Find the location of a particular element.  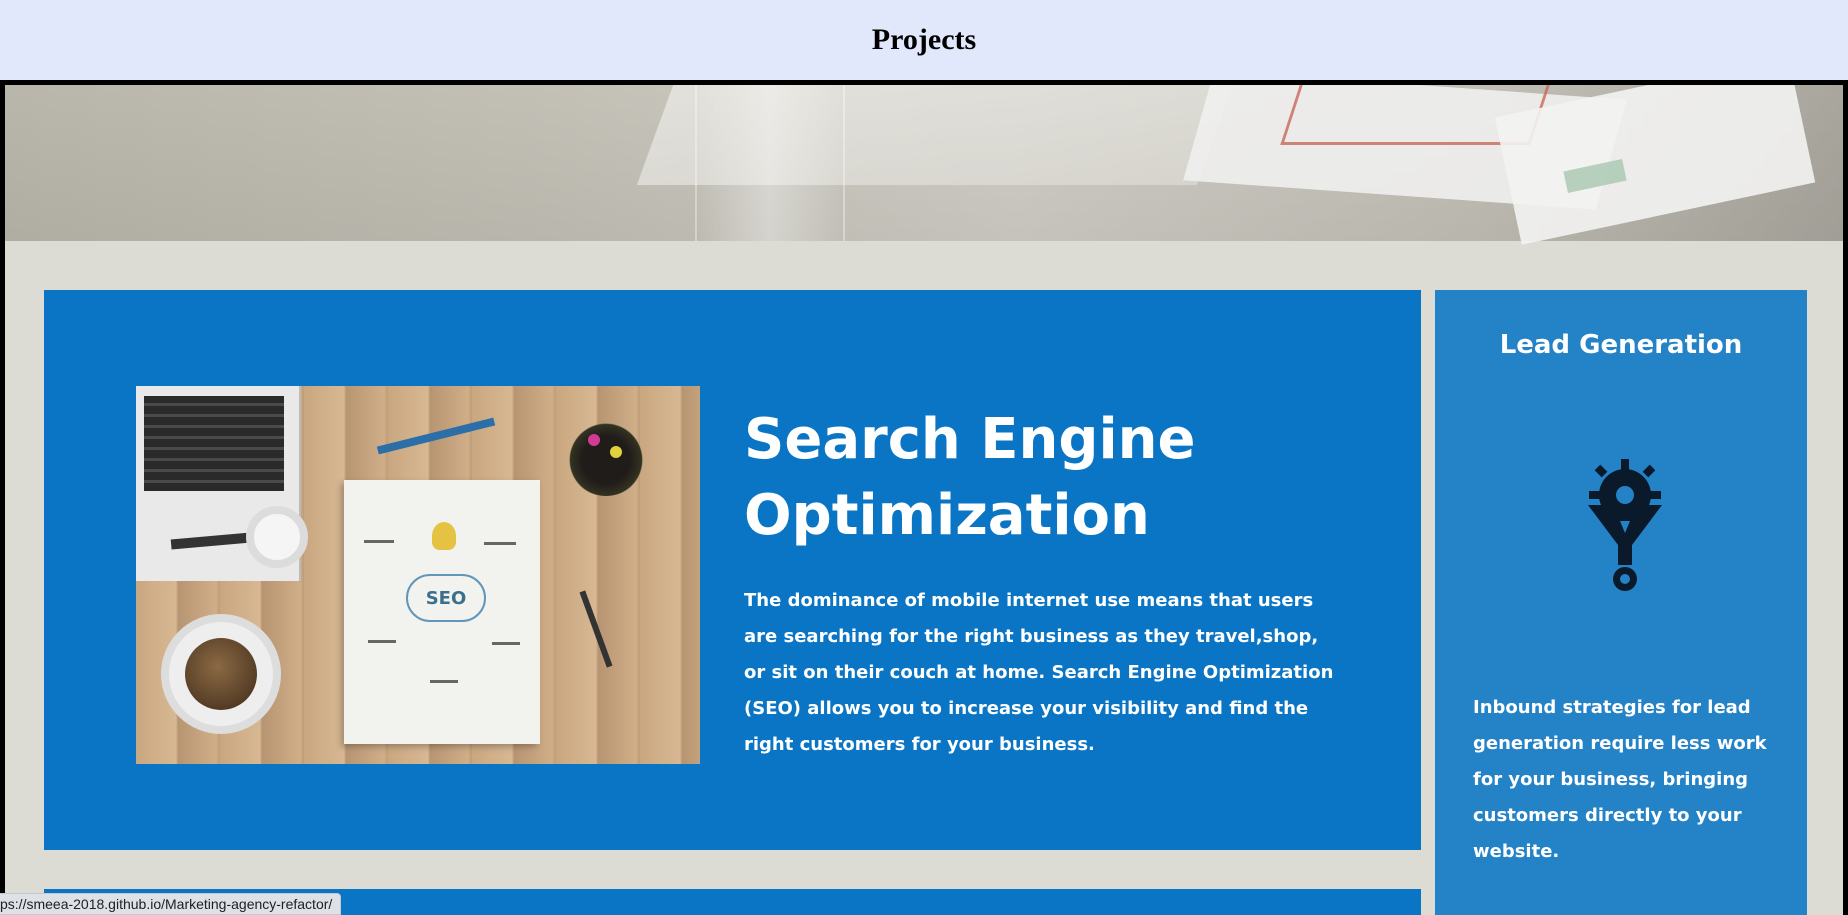

pen-cup-graphic is located at coordinates (606, 456).